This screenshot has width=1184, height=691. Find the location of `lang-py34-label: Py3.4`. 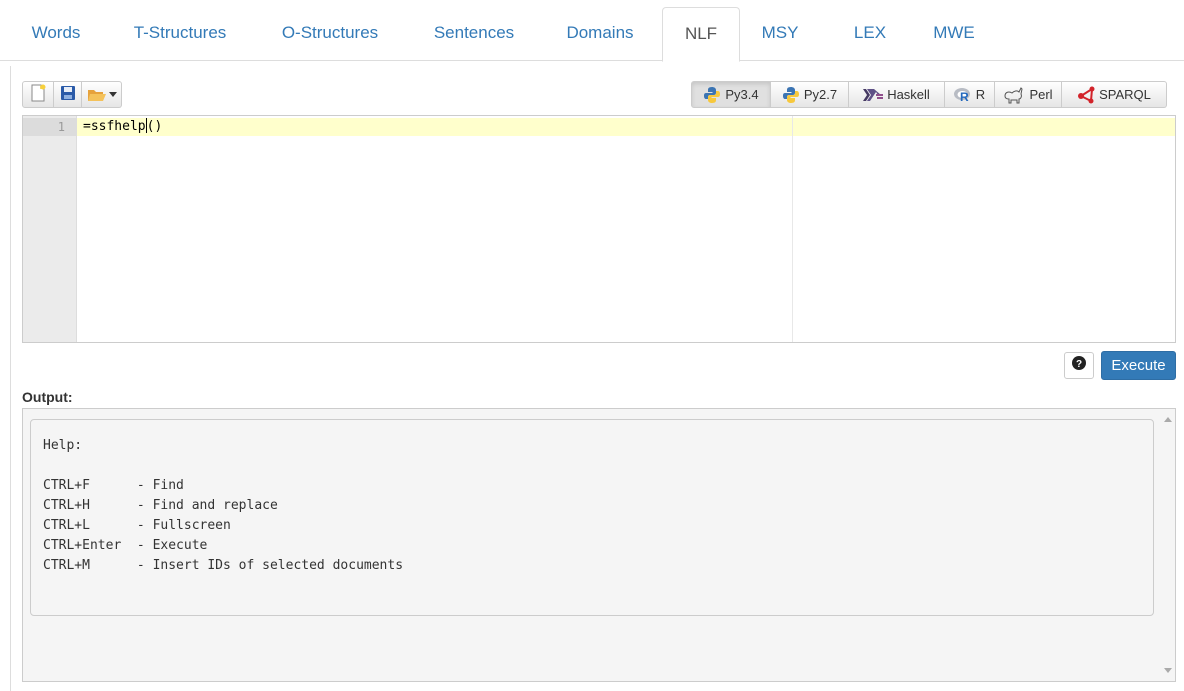

lang-py34-label: Py3.4 is located at coordinates (742, 94).